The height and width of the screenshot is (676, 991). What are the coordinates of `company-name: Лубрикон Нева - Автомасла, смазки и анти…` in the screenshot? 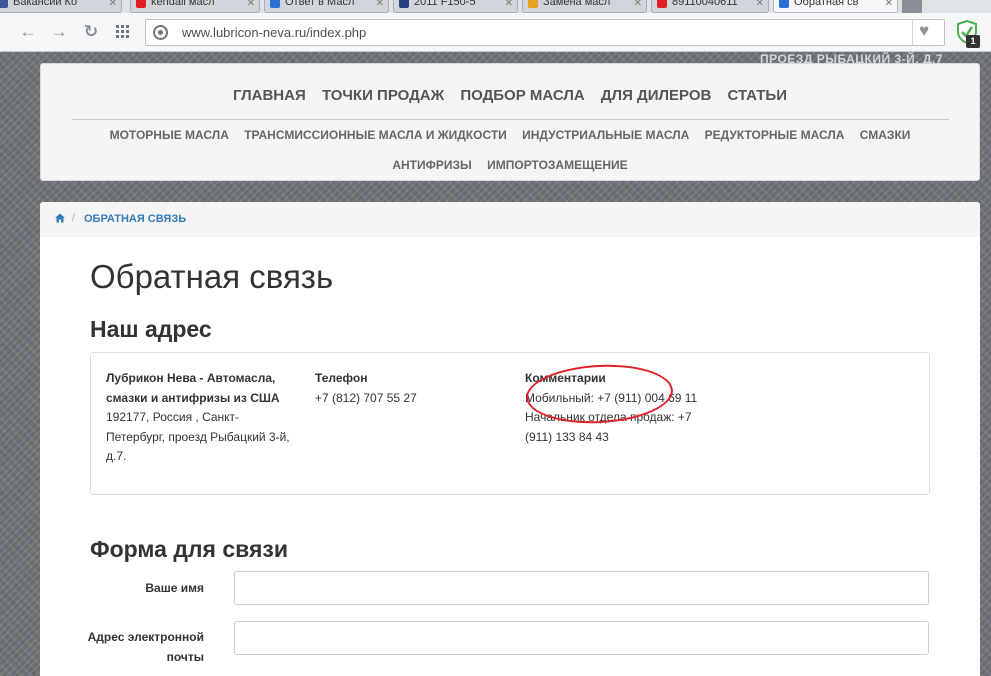 It's located at (193, 388).